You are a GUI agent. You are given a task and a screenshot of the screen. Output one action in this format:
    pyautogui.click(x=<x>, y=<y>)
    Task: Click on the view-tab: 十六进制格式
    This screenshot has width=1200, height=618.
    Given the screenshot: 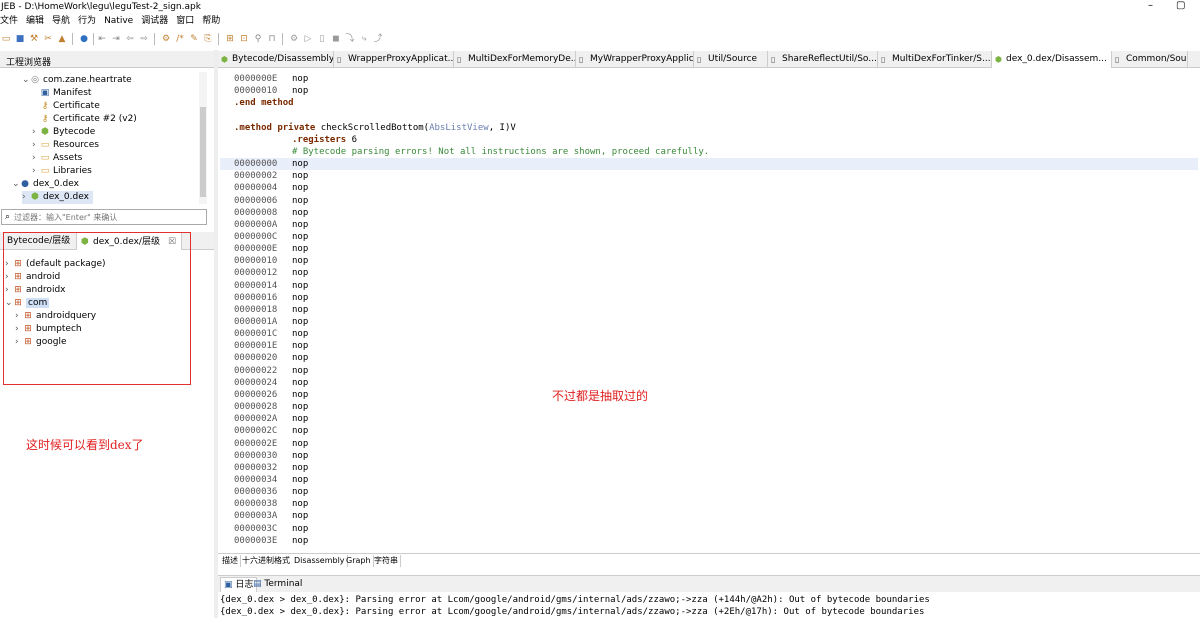 What is the action you would take?
    pyautogui.click(x=266, y=561)
    